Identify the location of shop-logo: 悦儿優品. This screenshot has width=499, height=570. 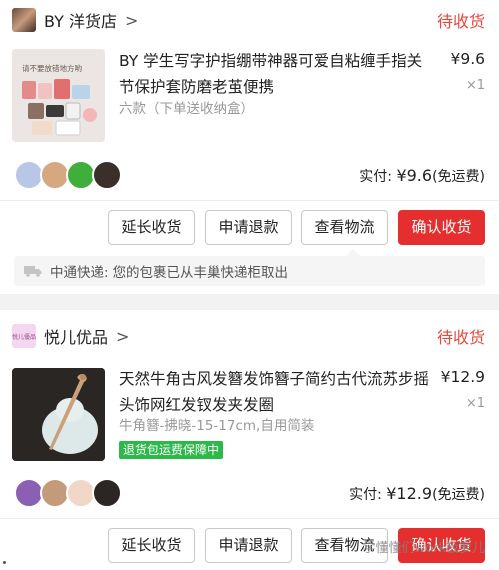
(24, 336).